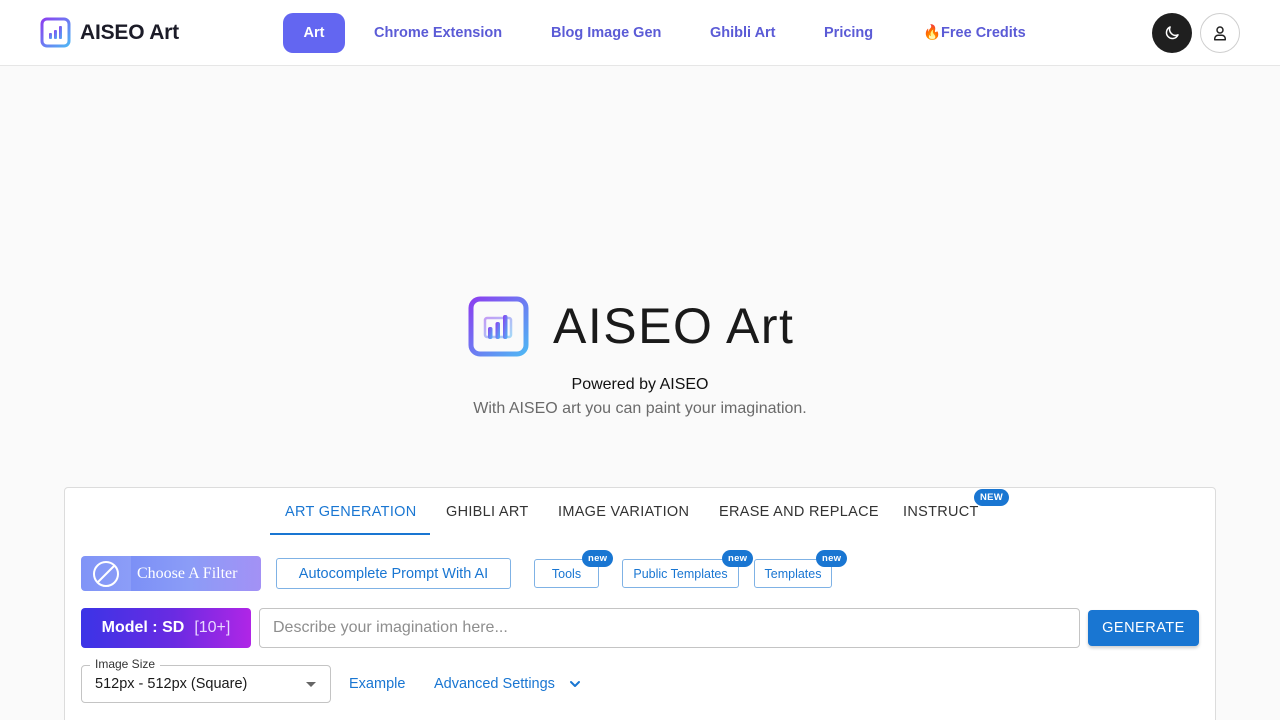 This screenshot has height=720, width=1280. Describe the element at coordinates (674, 326) in the screenshot. I see `hero-title: AISEO Art` at that location.